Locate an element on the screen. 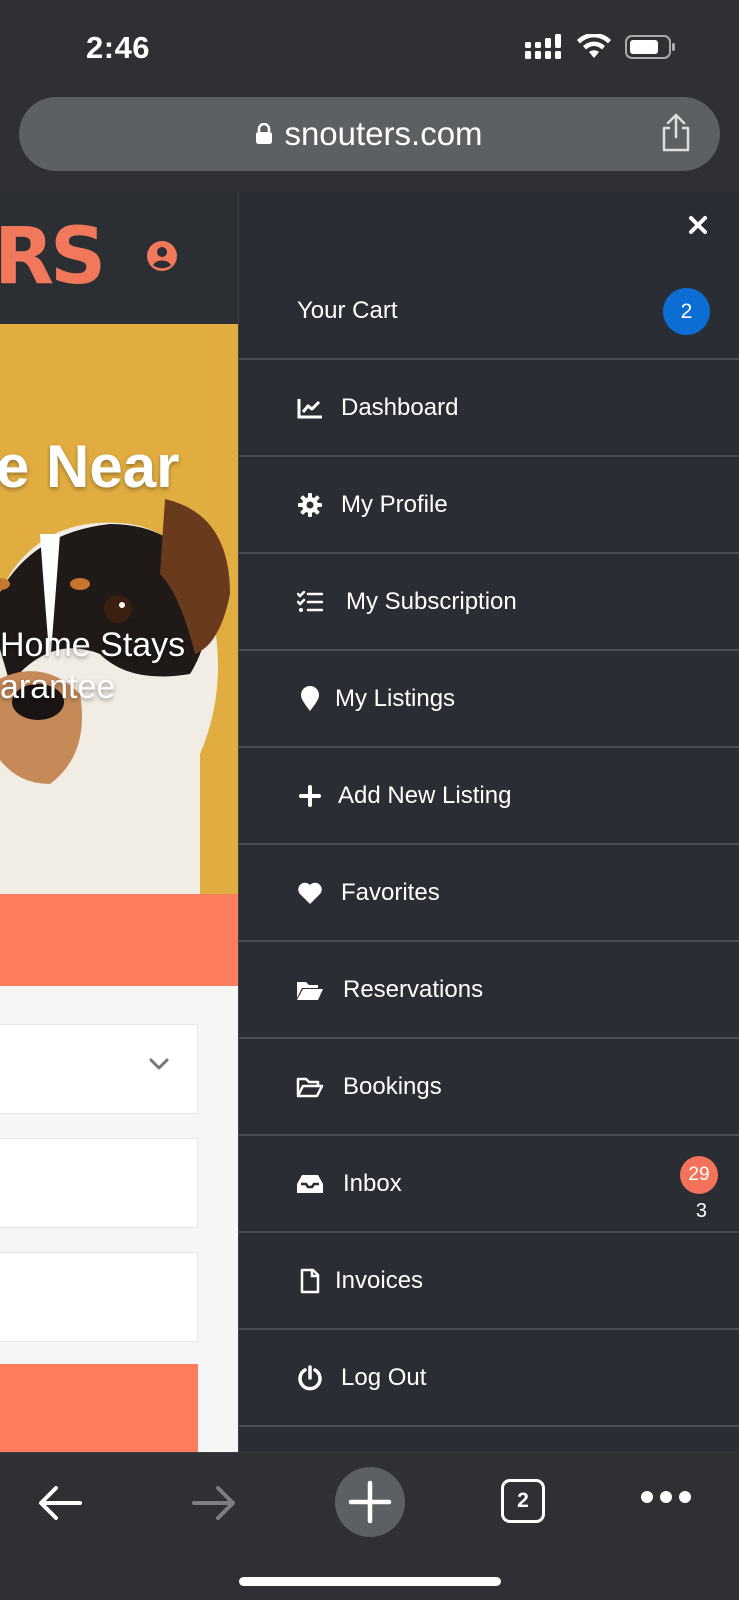 This screenshot has height=1600, width=739. map-pin-icon is located at coordinates (310, 699).